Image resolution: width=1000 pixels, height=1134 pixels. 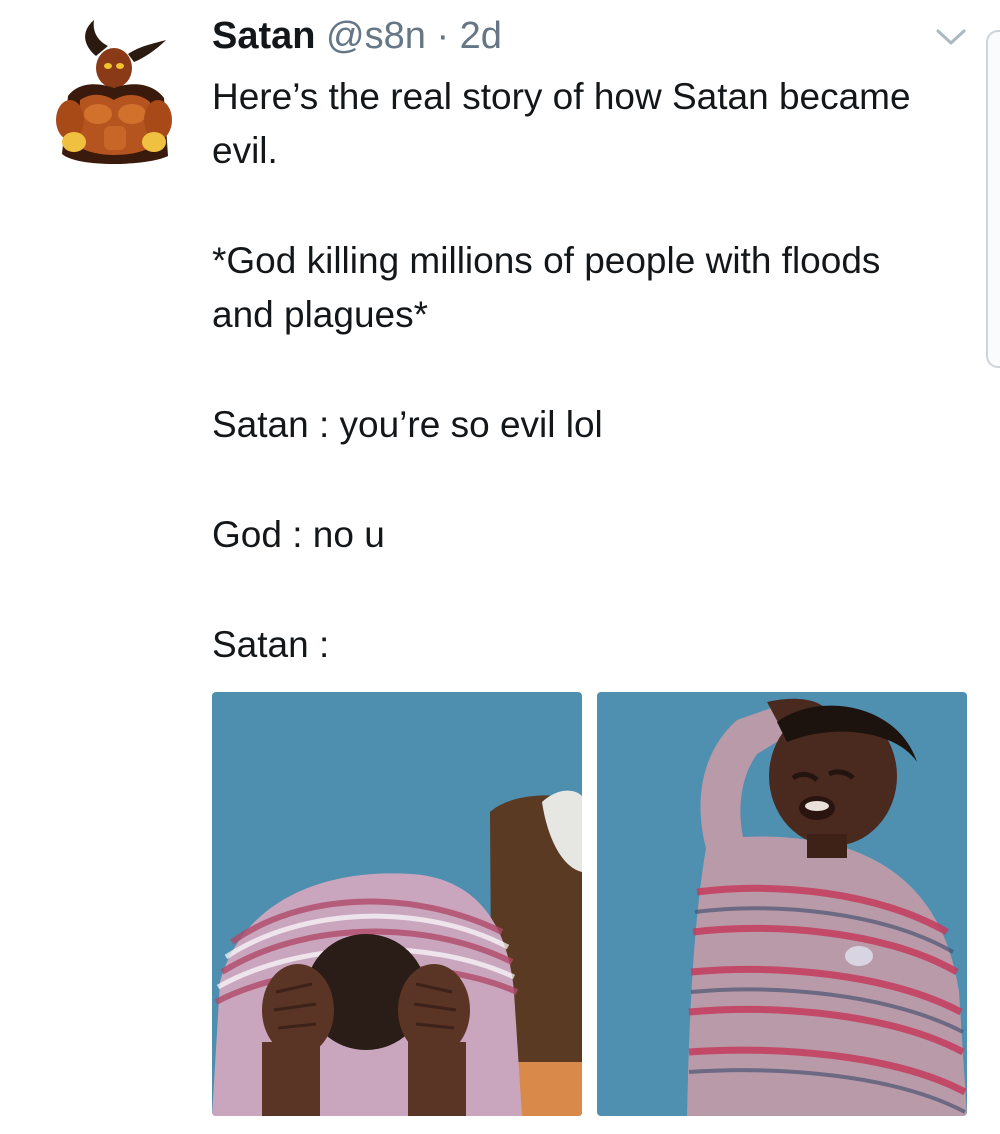 I want to click on tweet-timestamp: 2d, so click(x=481, y=36).